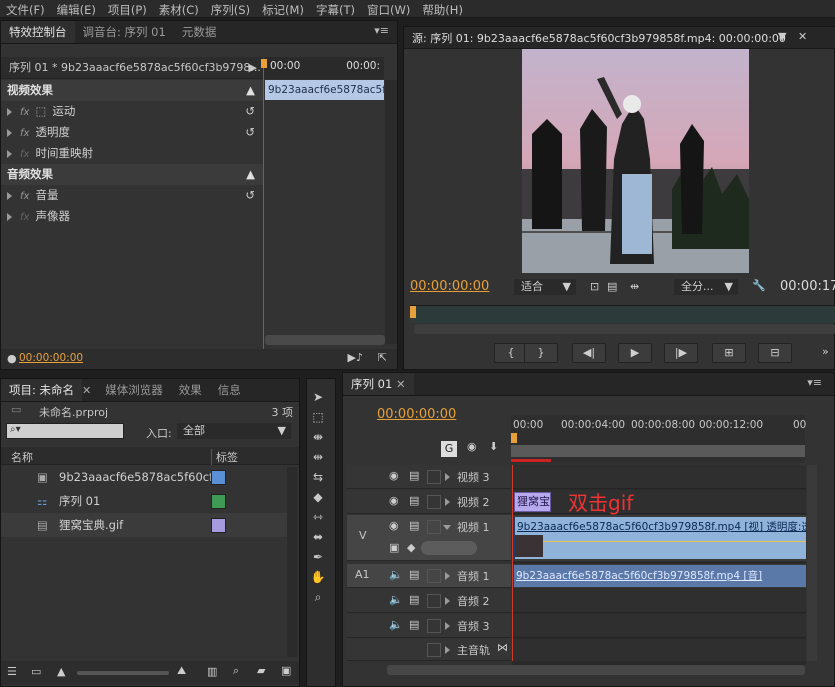 This screenshot has height=687, width=835. I want to click on effect-volume-row: fx 音量 ↺, so click(132, 195).